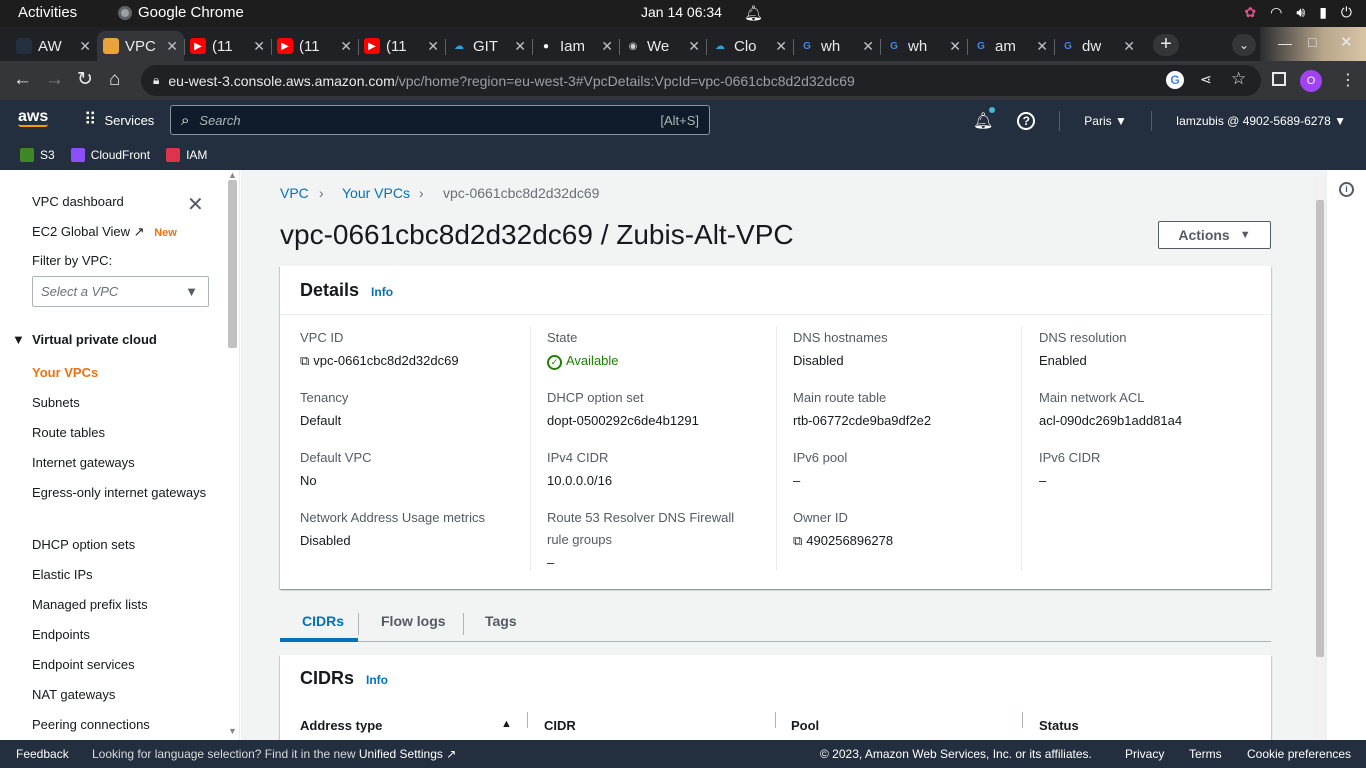 The image size is (1366, 768). Describe the element at coordinates (575, 46) in the screenshot. I see `browser-tab: ● Iam ✕` at that location.